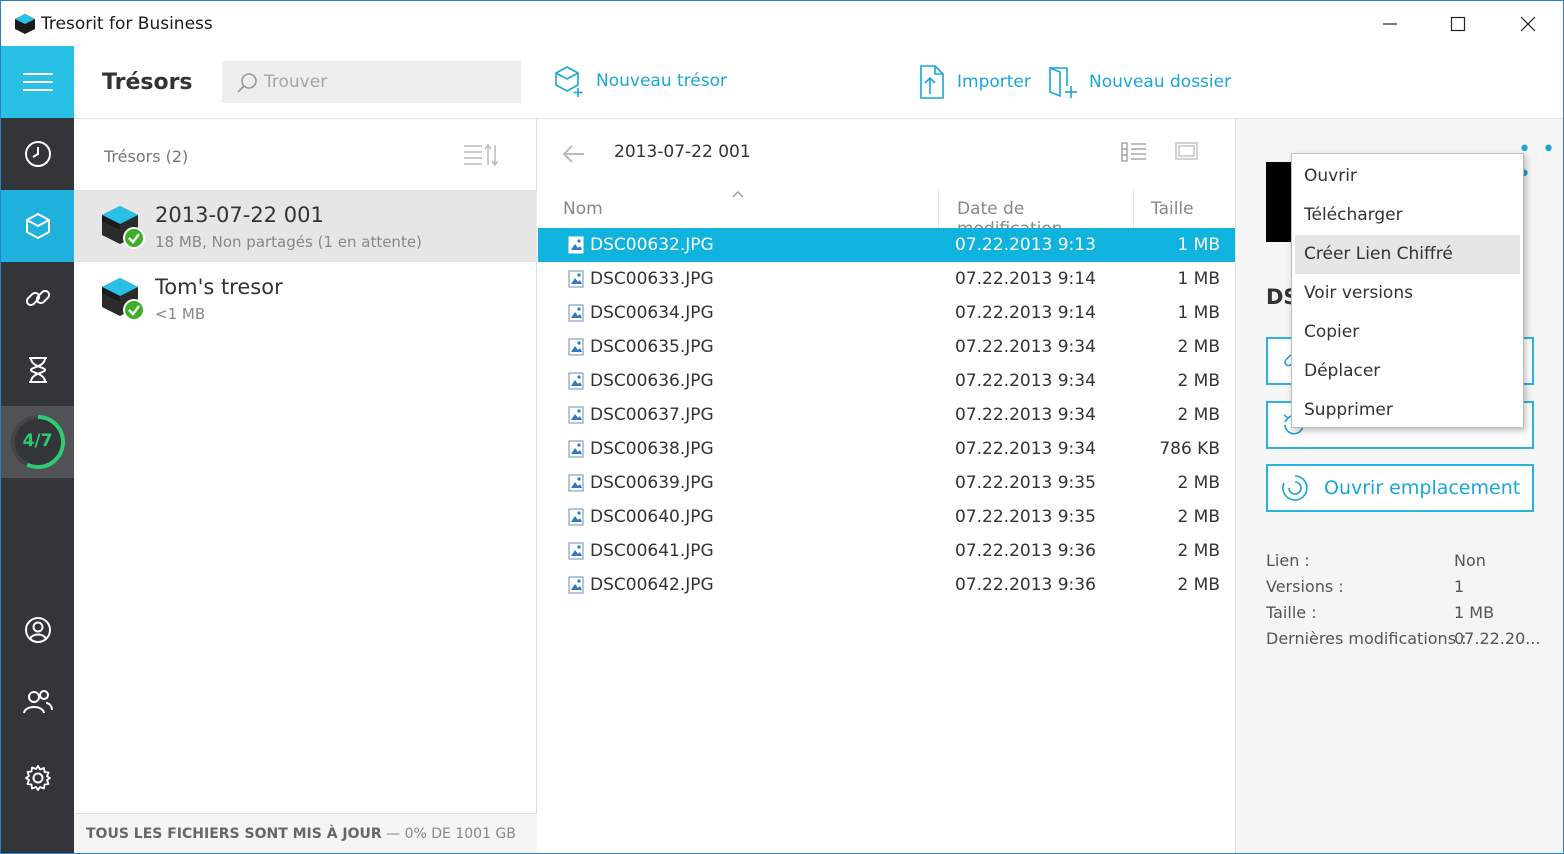 The width and height of the screenshot is (1564, 854). Describe the element at coordinates (1407, 371) in the screenshot. I see `menu-item-move: Déplacer` at that location.